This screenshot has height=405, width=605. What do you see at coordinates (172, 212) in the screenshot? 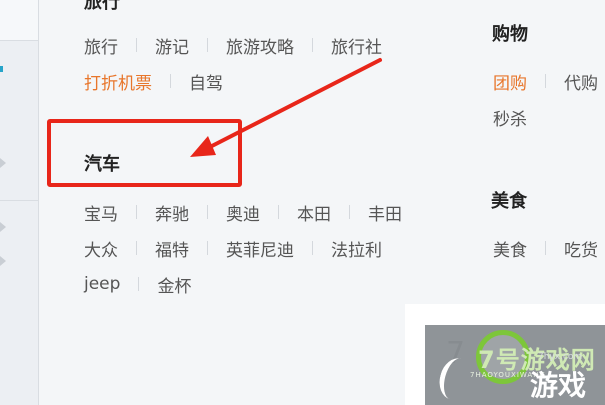
I see `link-benz: 奔驰` at bounding box center [172, 212].